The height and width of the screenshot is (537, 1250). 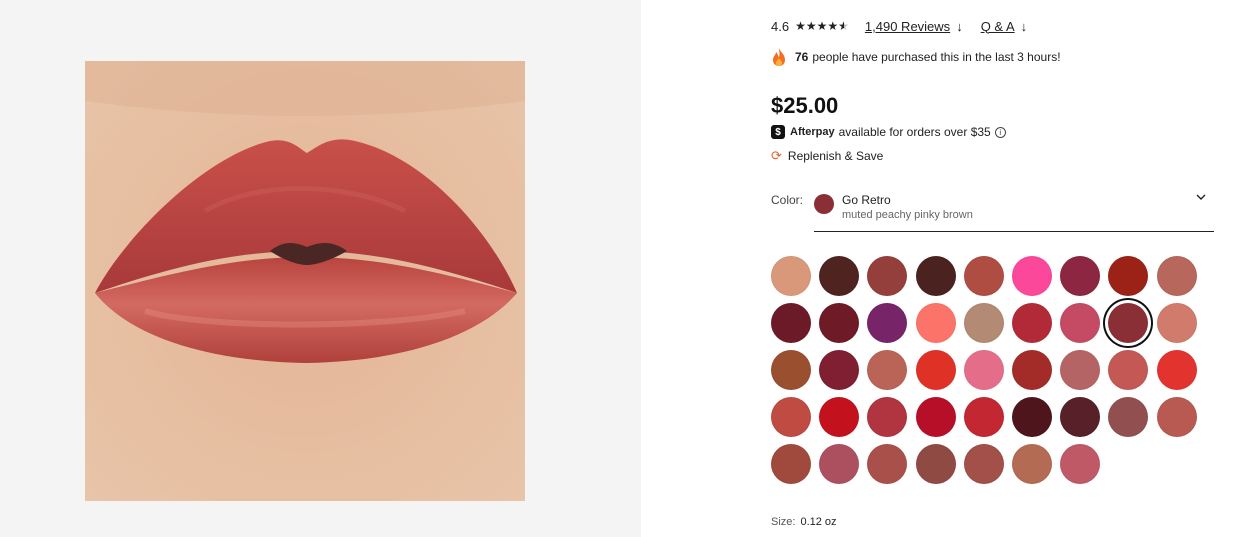 What do you see at coordinates (866, 200) in the screenshot?
I see `selected-color-name: Go Retro` at bounding box center [866, 200].